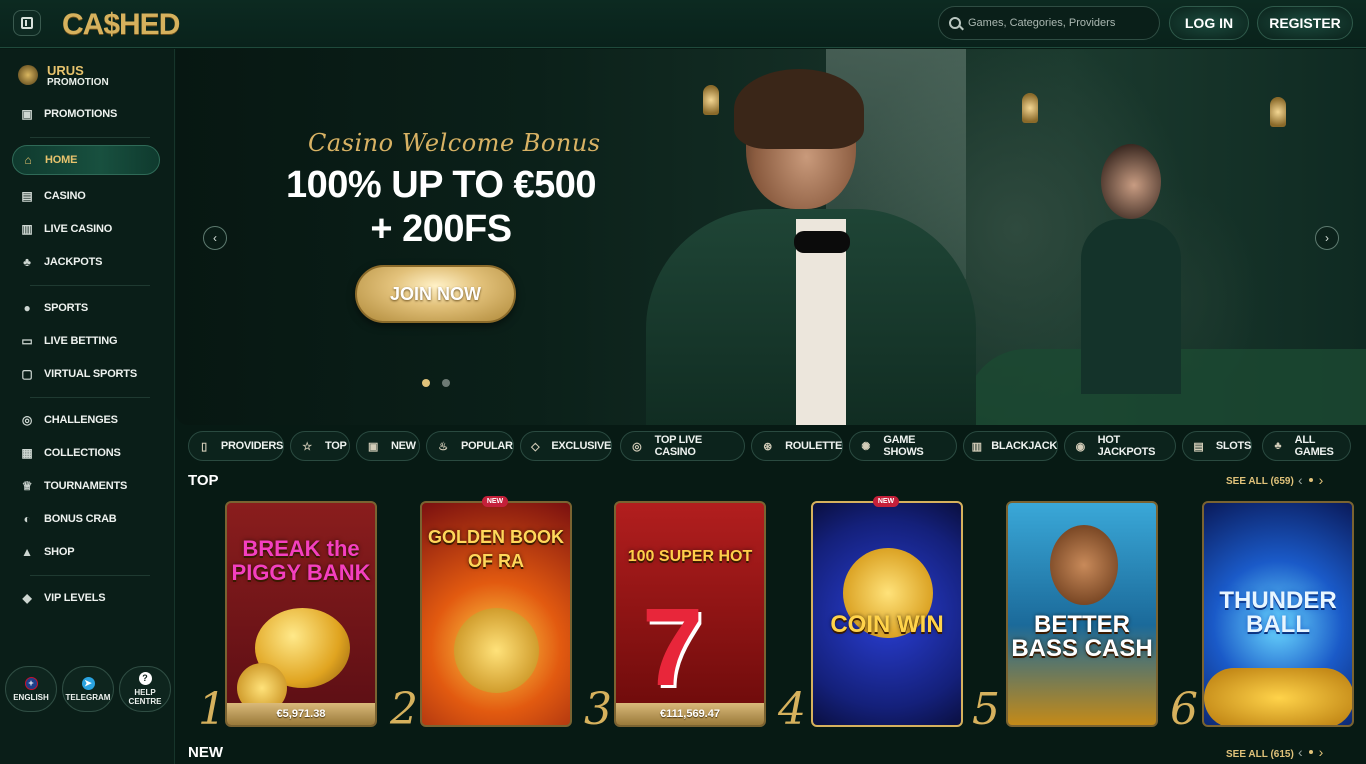 The image size is (1366, 764). What do you see at coordinates (27, 519) in the screenshot?
I see `claw-icon: ◐` at bounding box center [27, 519].